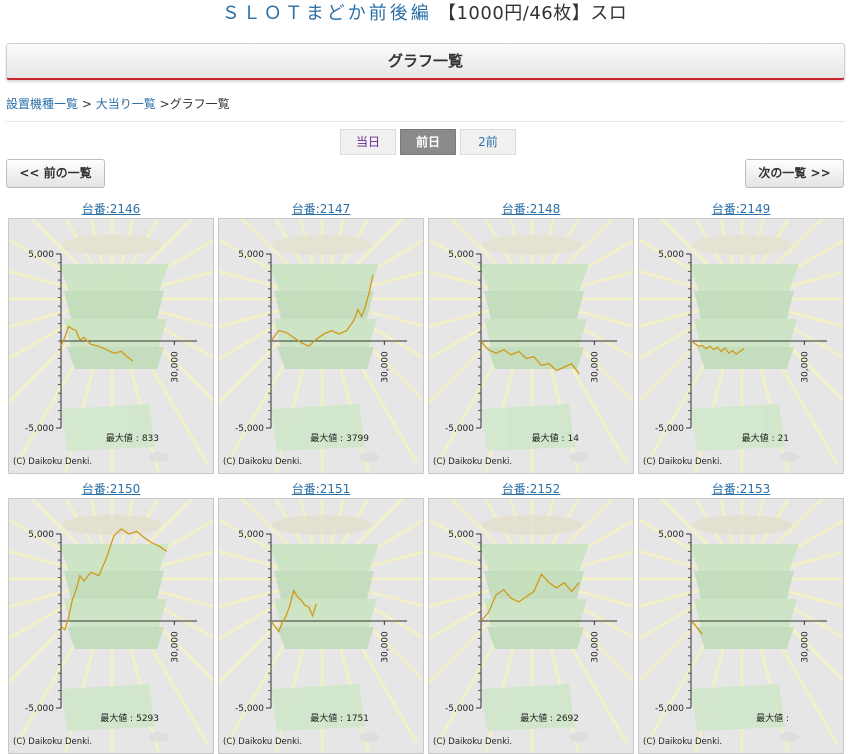  What do you see at coordinates (42, 104) in the screenshot?
I see `breadcrumb-link-machine-list: 設置機種一覧` at bounding box center [42, 104].